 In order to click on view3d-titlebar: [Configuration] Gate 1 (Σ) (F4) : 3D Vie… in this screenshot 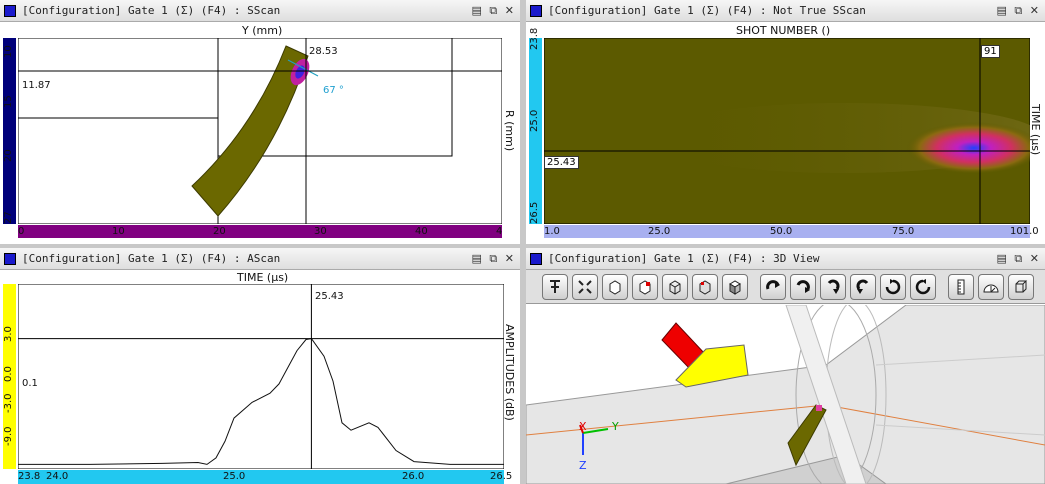, I will do `click(785, 259)`.